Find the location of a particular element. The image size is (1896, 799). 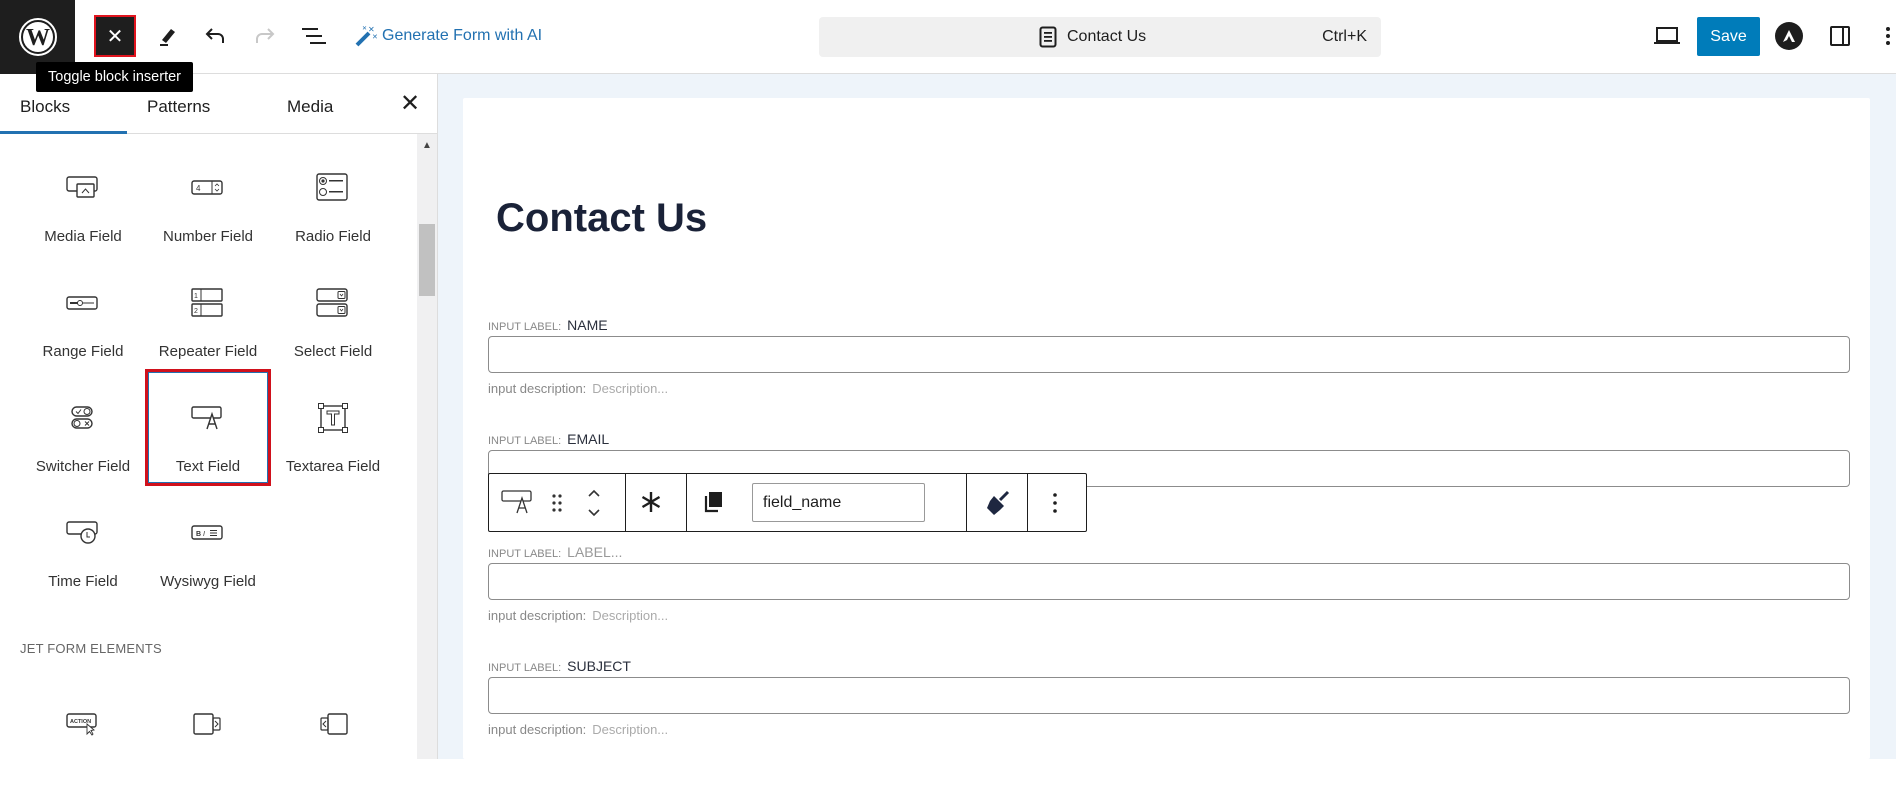

asterisk-icon is located at coordinates (651, 502).